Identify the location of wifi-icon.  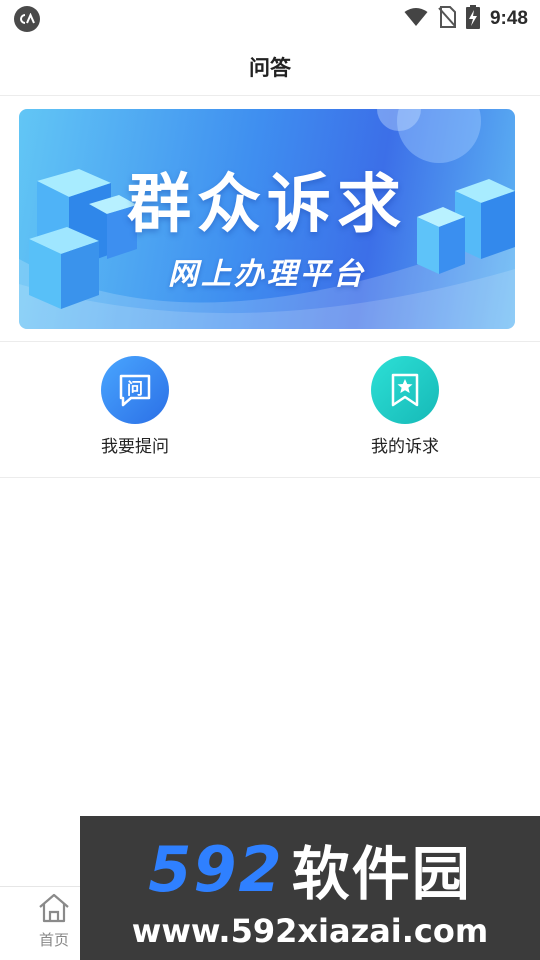
(416, 19).